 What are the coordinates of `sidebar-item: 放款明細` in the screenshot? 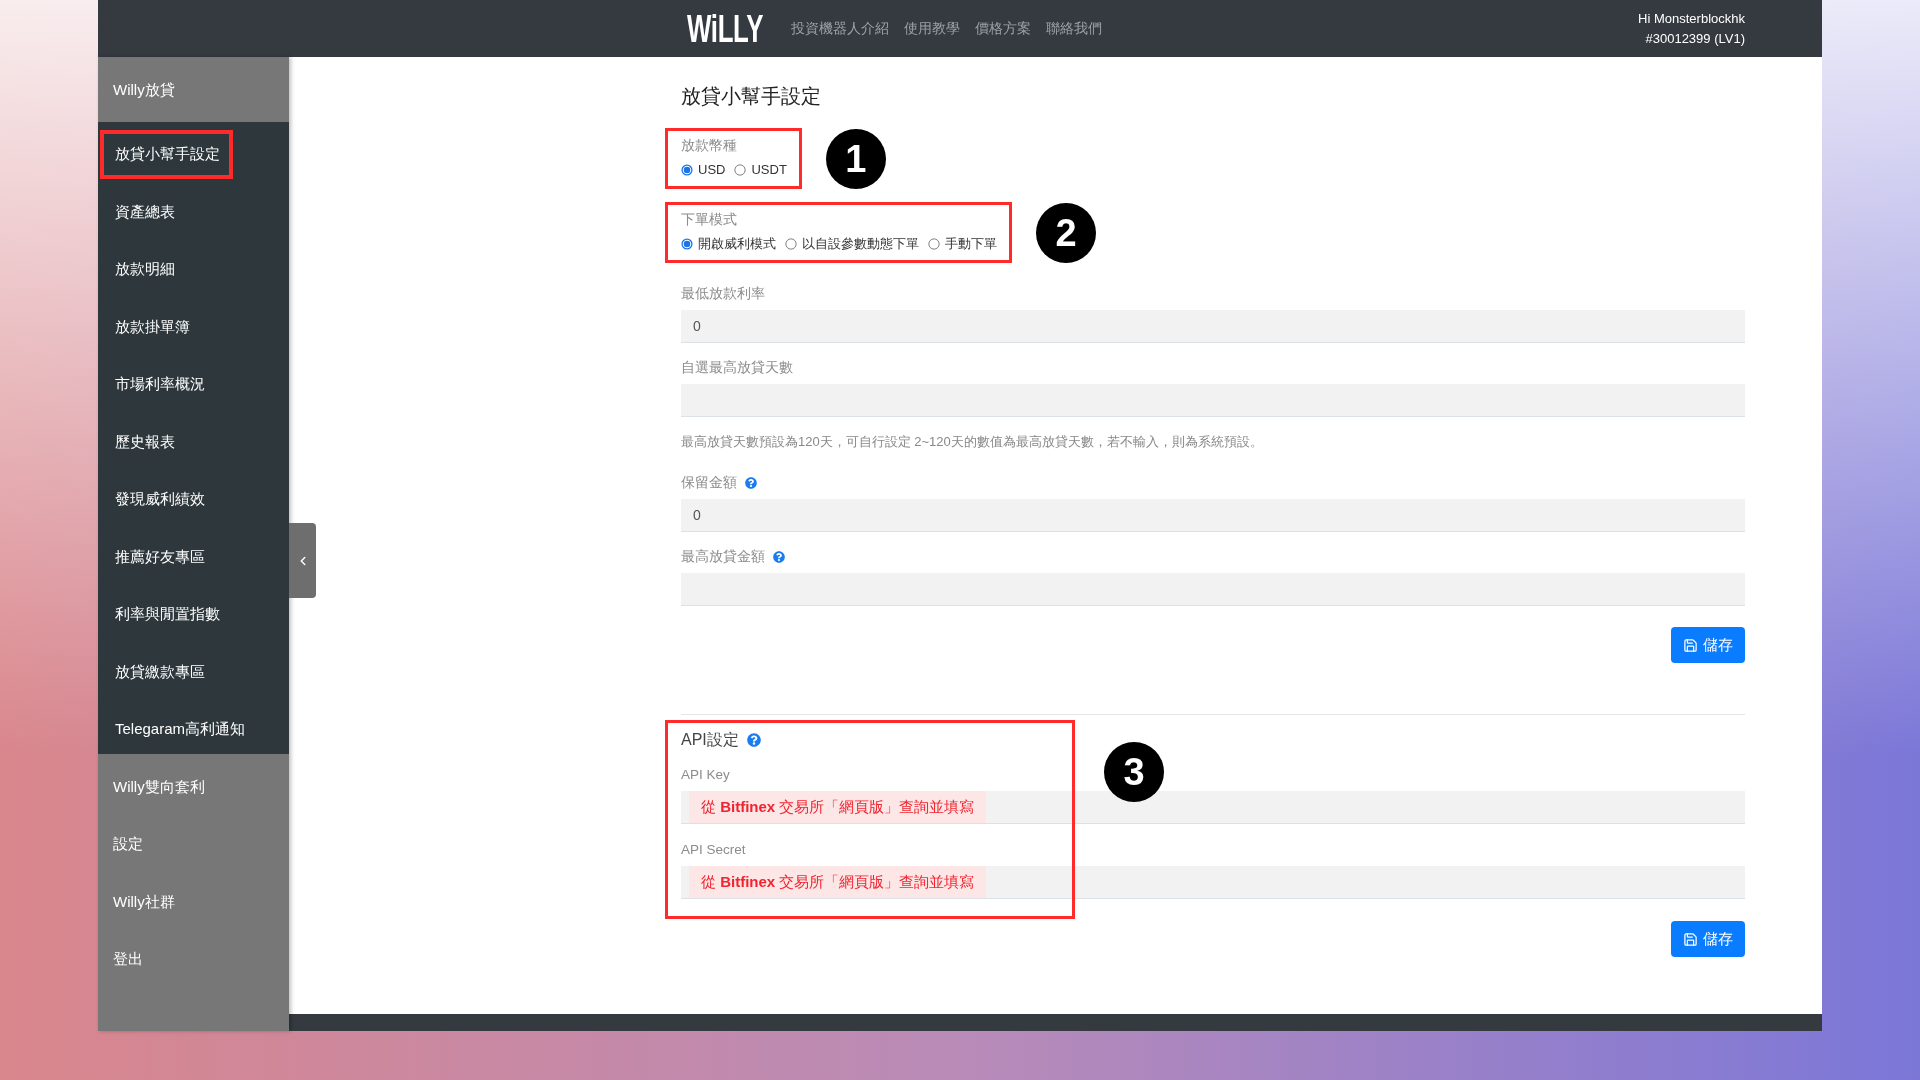 It's located at (145, 269).